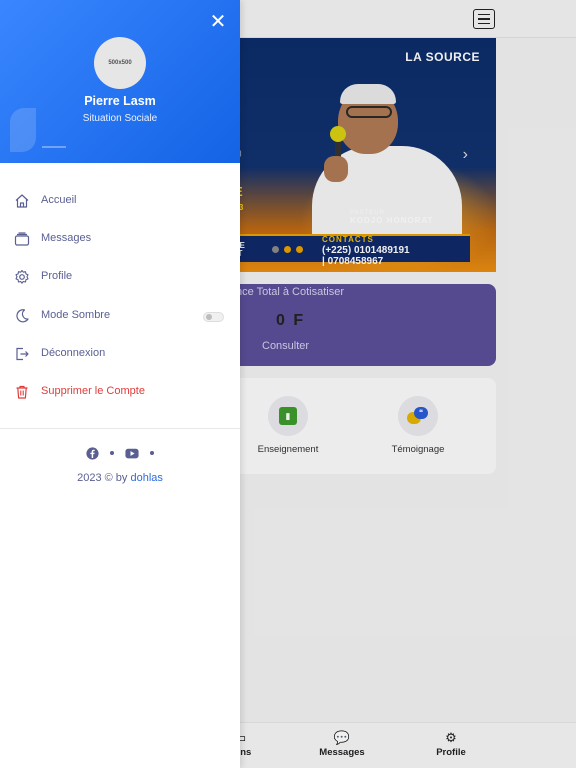 This screenshot has height=768, width=576. Describe the element at coordinates (54, 147) in the screenshot. I see `decorative-line` at that location.